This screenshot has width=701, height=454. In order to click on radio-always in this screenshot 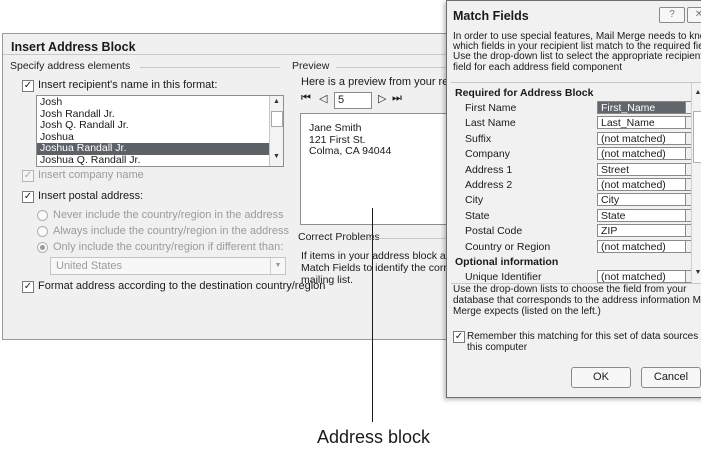, I will do `click(42, 231)`.